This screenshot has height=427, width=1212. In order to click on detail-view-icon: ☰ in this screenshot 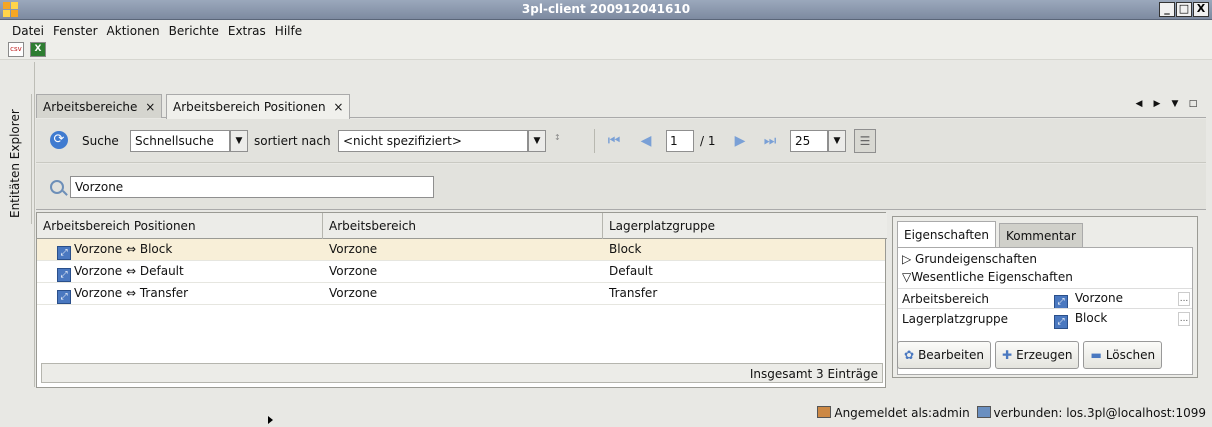, I will do `click(865, 141)`.